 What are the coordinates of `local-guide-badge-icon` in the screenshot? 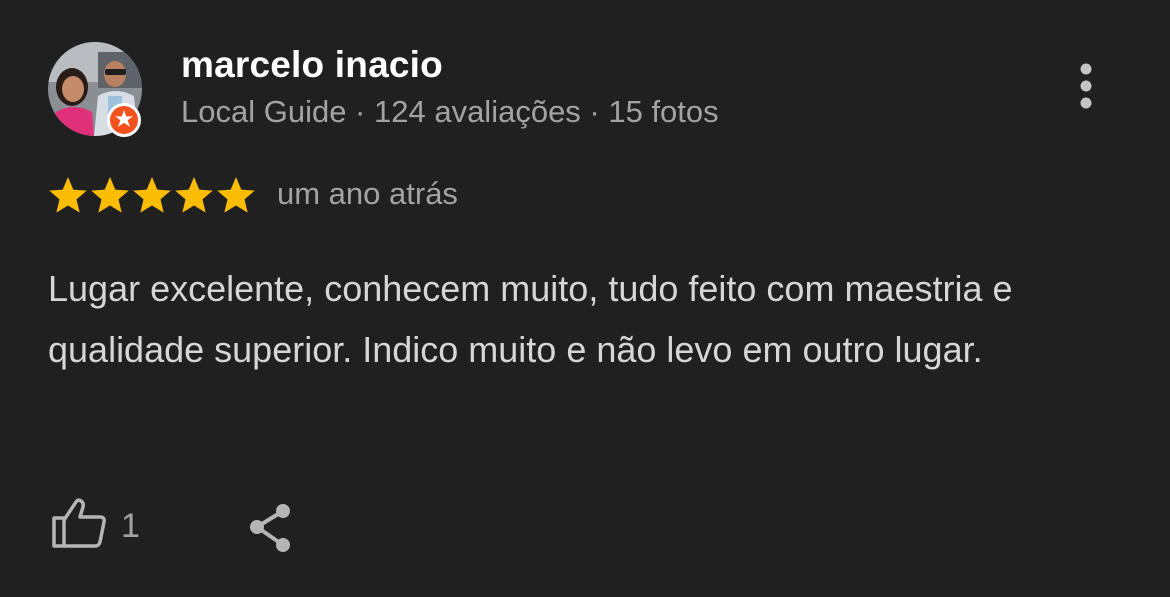 It's located at (124, 120).